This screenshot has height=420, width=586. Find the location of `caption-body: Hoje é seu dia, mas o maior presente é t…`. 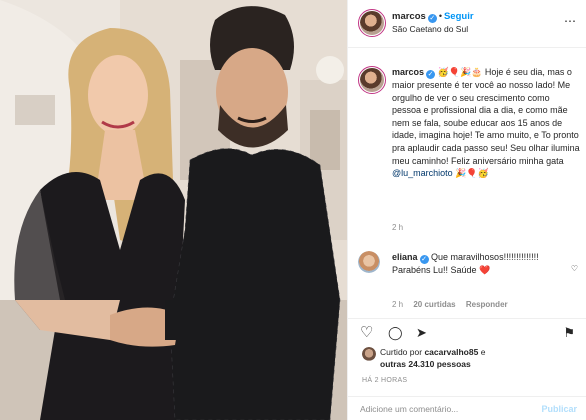

caption-body: Hoje é seu dia, mas o maior presente é t… is located at coordinates (486, 116).